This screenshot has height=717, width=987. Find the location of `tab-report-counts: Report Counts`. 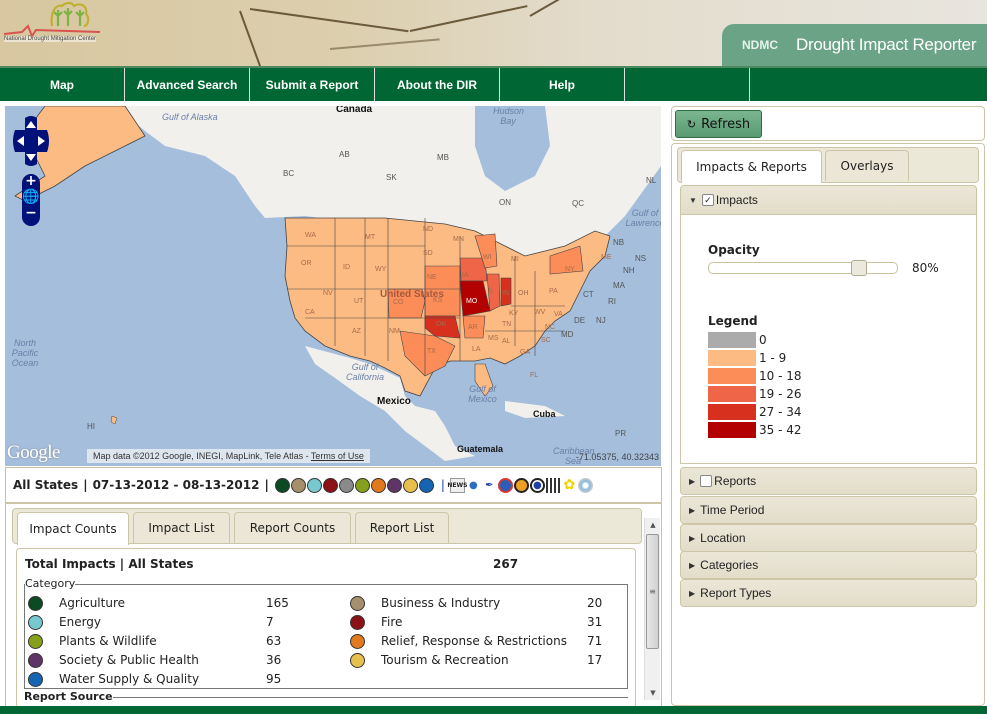

tab-report-counts: Report Counts is located at coordinates (292, 527).